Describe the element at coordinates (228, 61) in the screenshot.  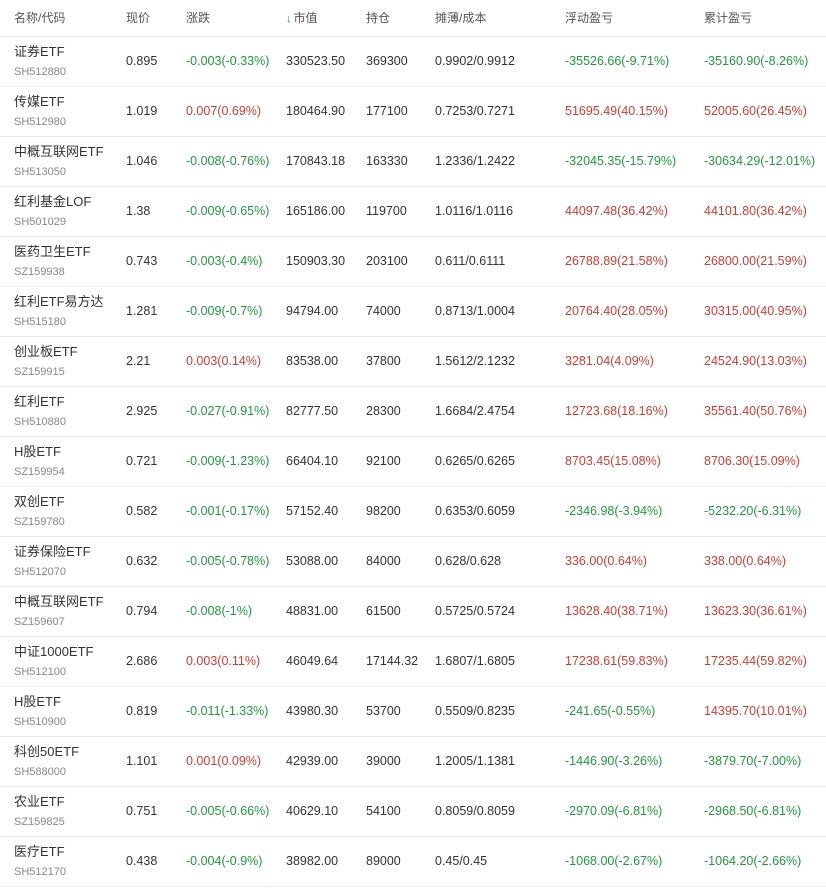
I see `change-cell: -0.003(-0.33%)` at that location.